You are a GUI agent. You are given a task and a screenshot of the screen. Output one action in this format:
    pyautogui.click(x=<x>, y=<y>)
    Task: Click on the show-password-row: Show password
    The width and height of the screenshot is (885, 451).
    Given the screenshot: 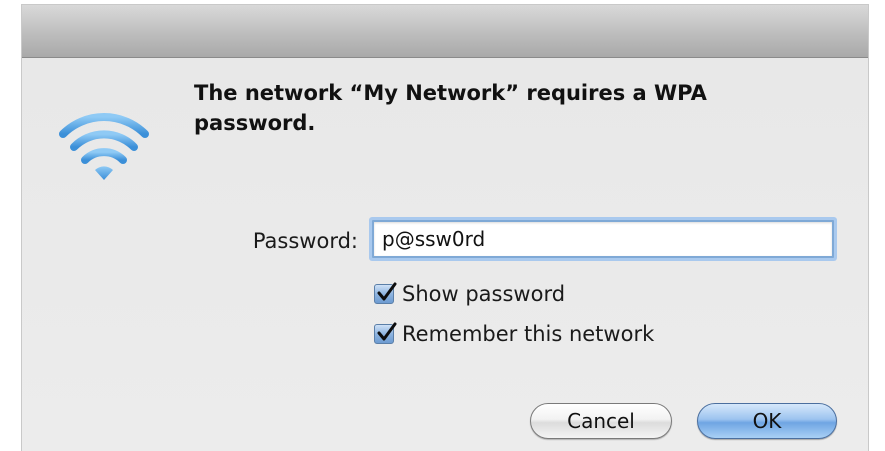 What is the action you would take?
    pyautogui.click(x=469, y=294)
    